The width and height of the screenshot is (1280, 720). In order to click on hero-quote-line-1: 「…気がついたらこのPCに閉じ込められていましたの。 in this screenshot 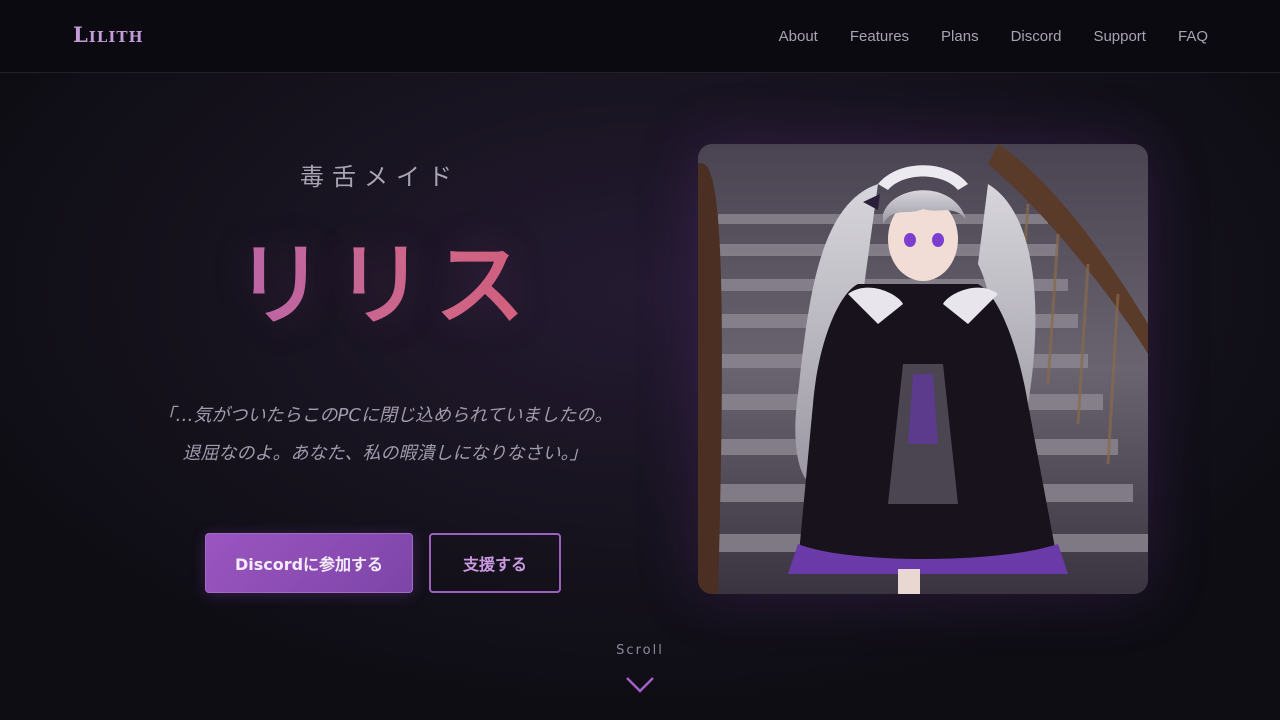, I will do `click(385, 415)`.